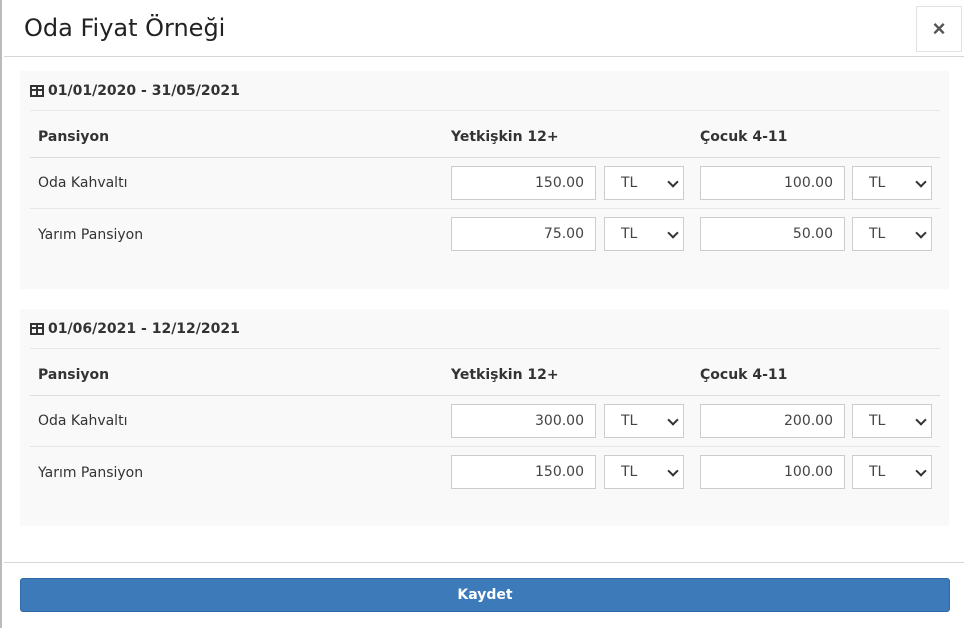 The image size is (964, 628). I want to click on close-button: ×, so click(939, 29).